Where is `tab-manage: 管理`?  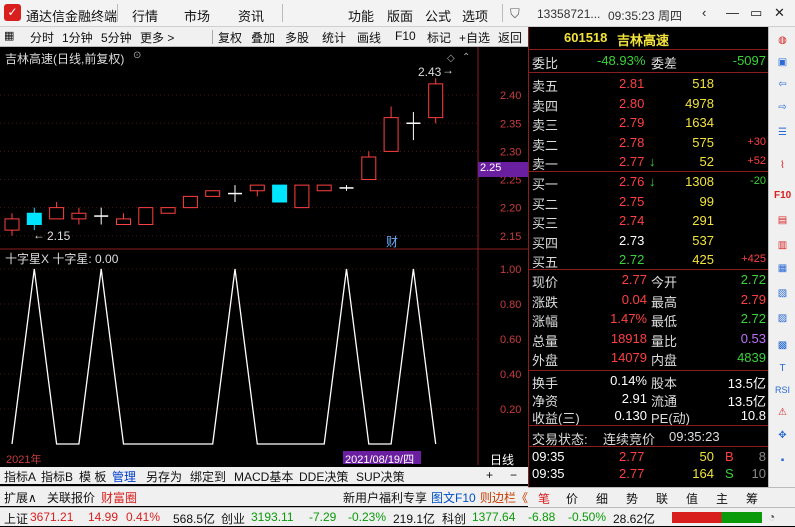 tab-manage: 管理 is located at coordinates (124, 476).